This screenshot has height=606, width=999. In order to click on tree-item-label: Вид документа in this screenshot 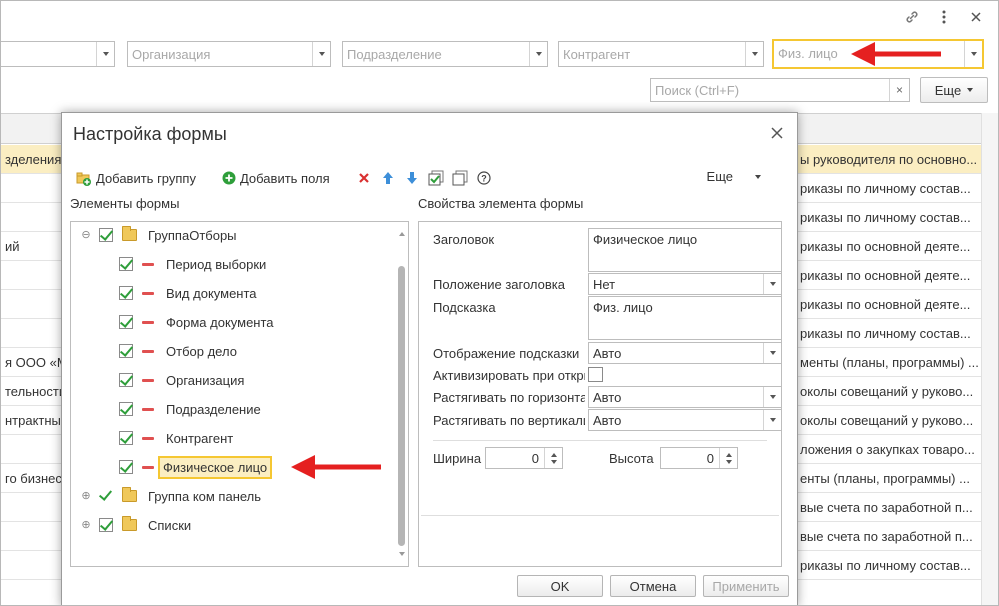, I will do `click(211, 293)`.